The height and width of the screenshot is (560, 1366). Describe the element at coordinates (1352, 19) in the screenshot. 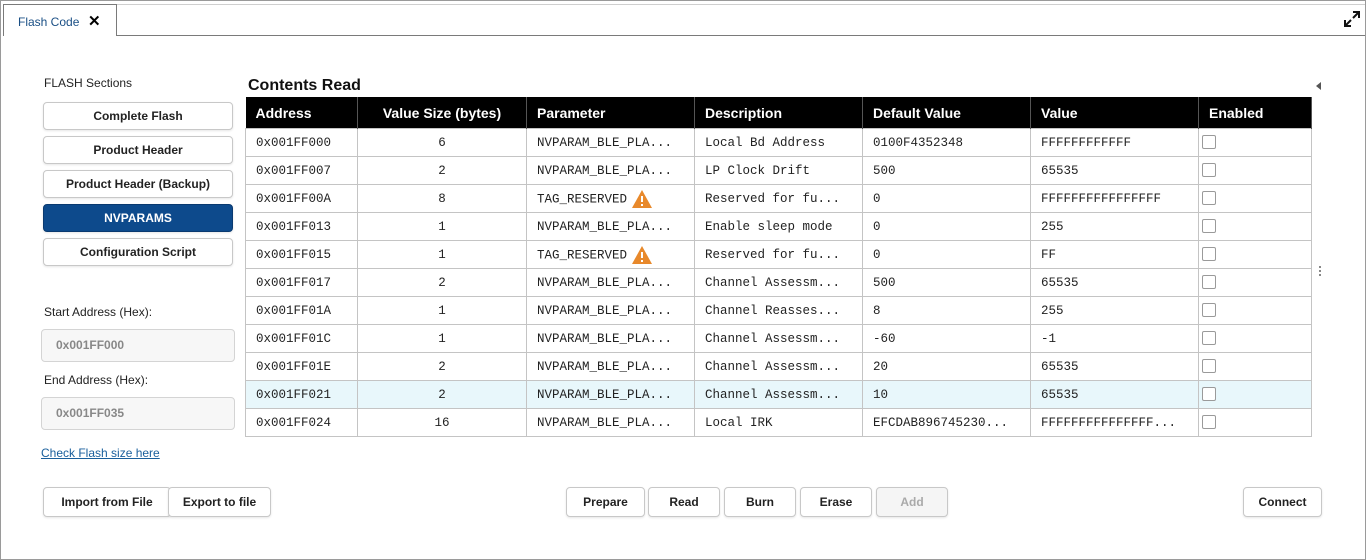

I see `expand-icon` at that location.